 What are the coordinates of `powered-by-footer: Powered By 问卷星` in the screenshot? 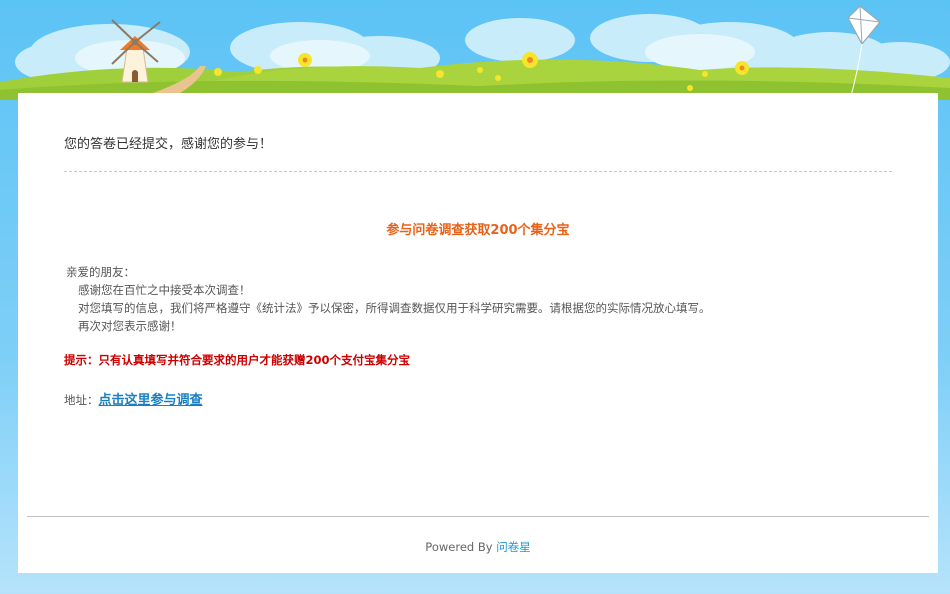 It's located at (478, 547).